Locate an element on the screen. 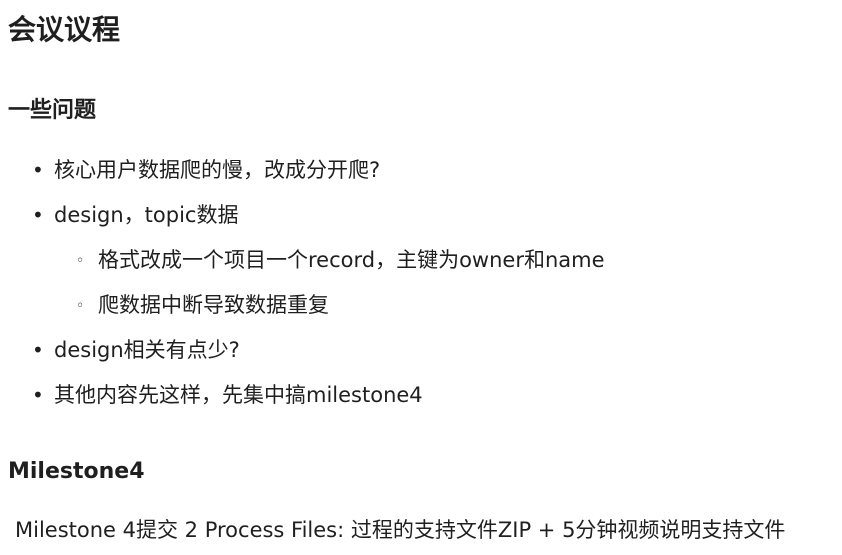  sub-list-item: 爬数据中断导致数据重复 is located at coordinates (213, 305).